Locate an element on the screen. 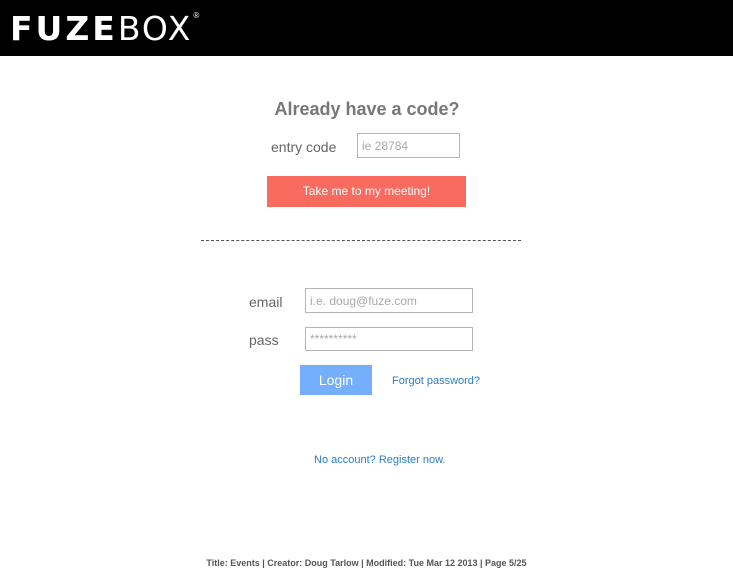 Image resolution: width=733 pixels, height=569 pixels. register-link: No account? Register now. is located at coordinates (379, 460).